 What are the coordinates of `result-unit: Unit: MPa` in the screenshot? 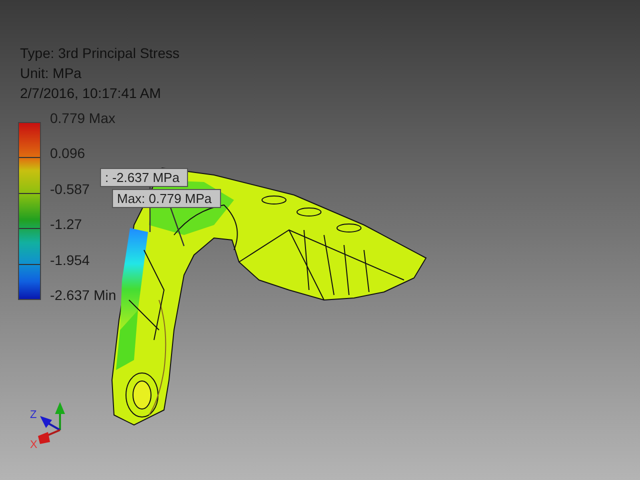 It's located at (51, 73).